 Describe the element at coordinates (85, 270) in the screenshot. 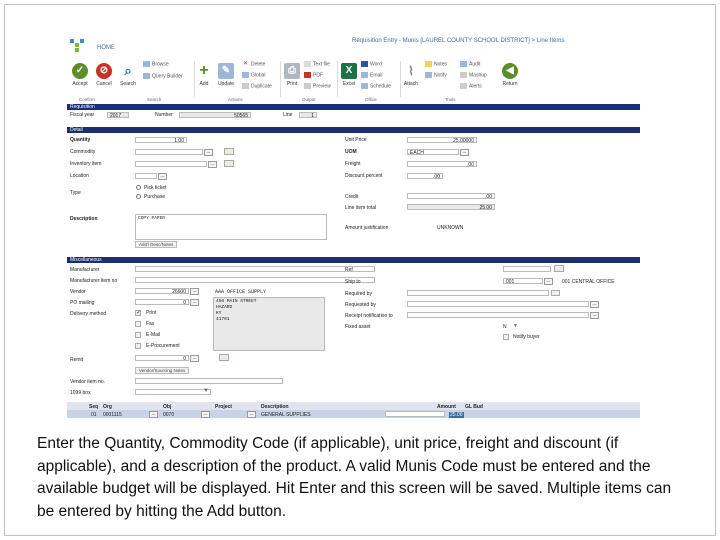

I see `manufacturer-label: Manufacturer` at that location.